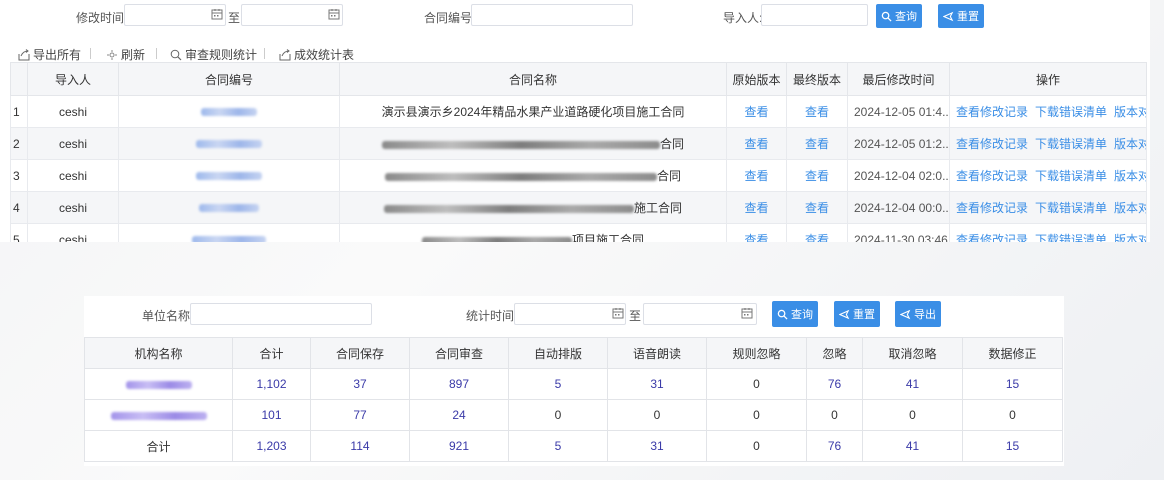 The image size is (1164, 480). I want to click on review-cell: 24, so click(459, 415).